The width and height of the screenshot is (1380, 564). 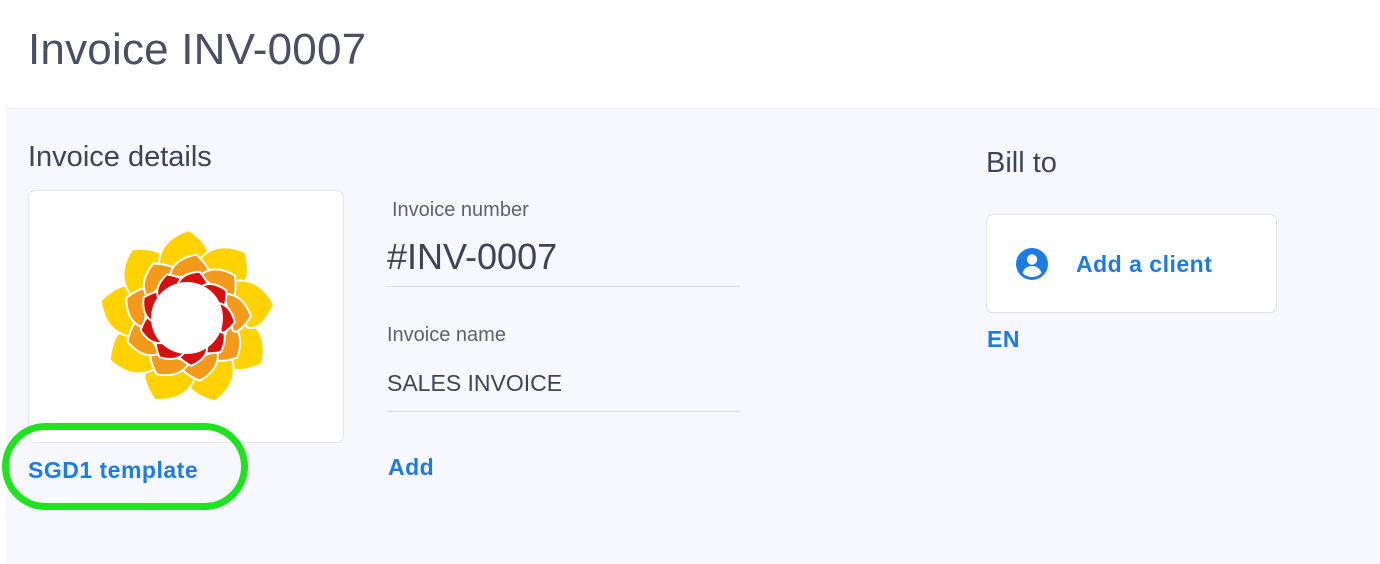 I want to click on invoice-name-label: Invoice name, so click(x=446, y=335).